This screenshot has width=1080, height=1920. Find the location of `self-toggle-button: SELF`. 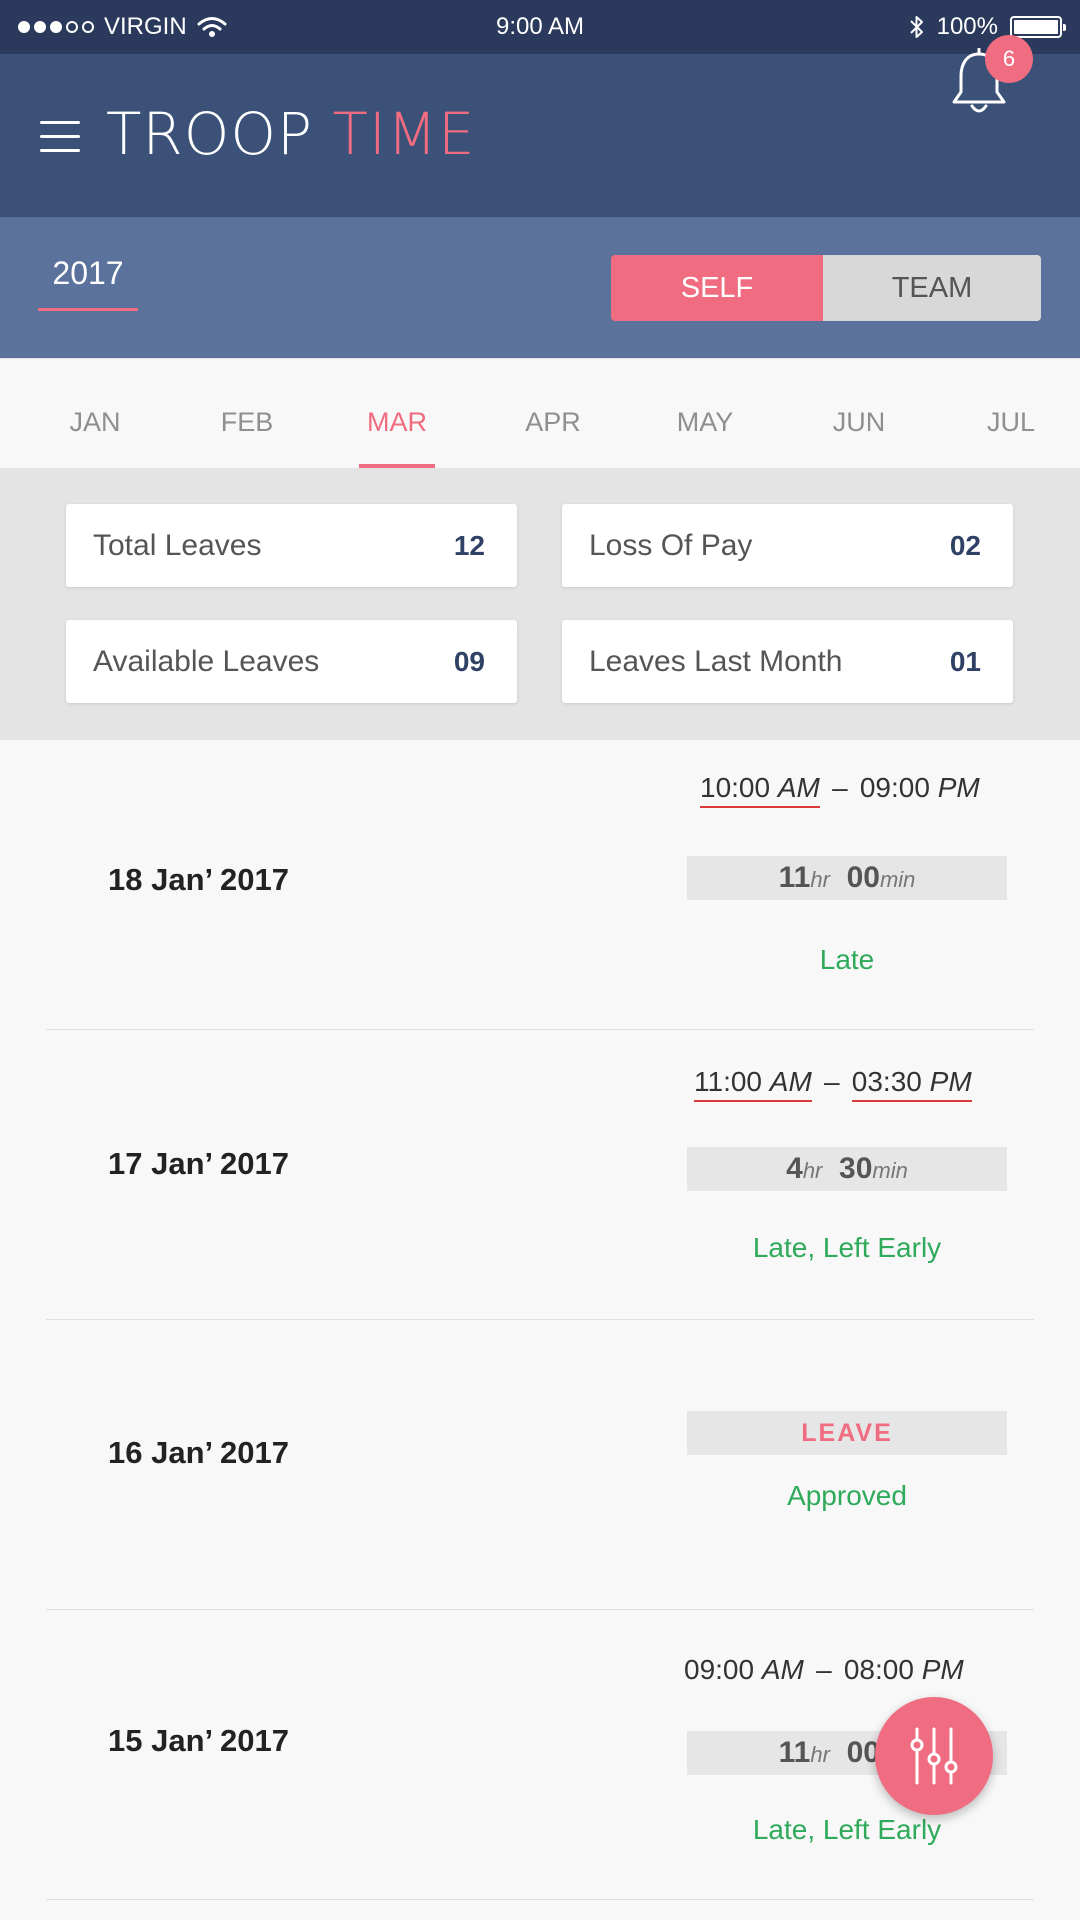

self-toggle-button: SELF is located at coordinates (717, 288).